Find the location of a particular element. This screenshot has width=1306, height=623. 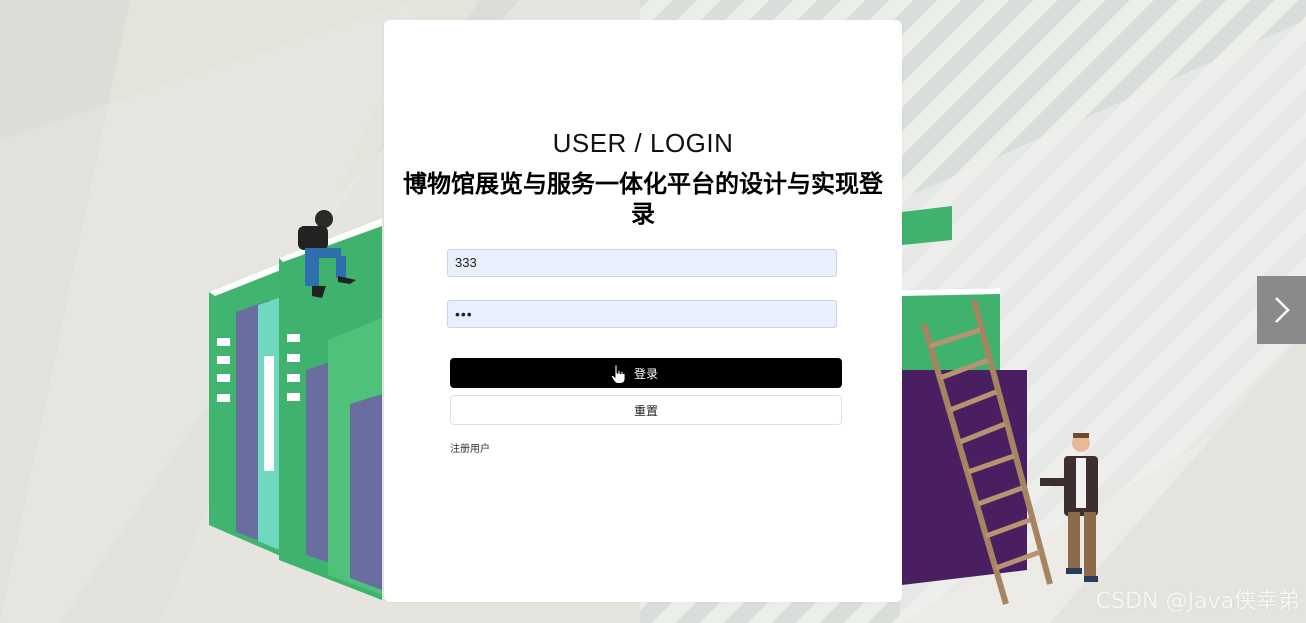

register-link: 注册用户 is located at coordinates (470, 447).